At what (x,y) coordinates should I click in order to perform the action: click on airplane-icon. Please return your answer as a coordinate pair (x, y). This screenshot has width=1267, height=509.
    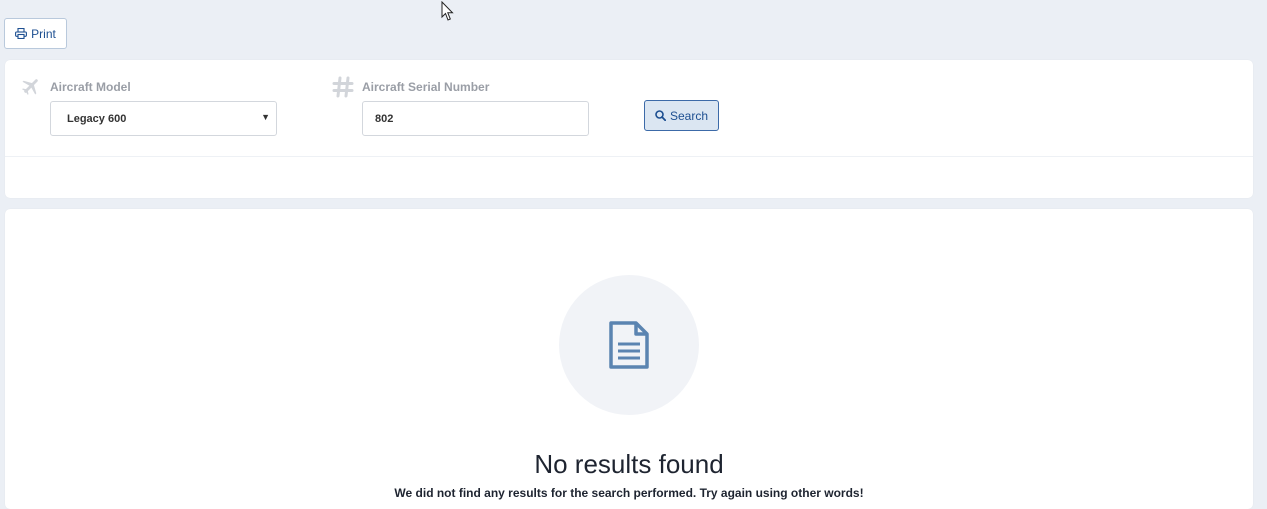
    Looking at the image, I should click on (30, 87).